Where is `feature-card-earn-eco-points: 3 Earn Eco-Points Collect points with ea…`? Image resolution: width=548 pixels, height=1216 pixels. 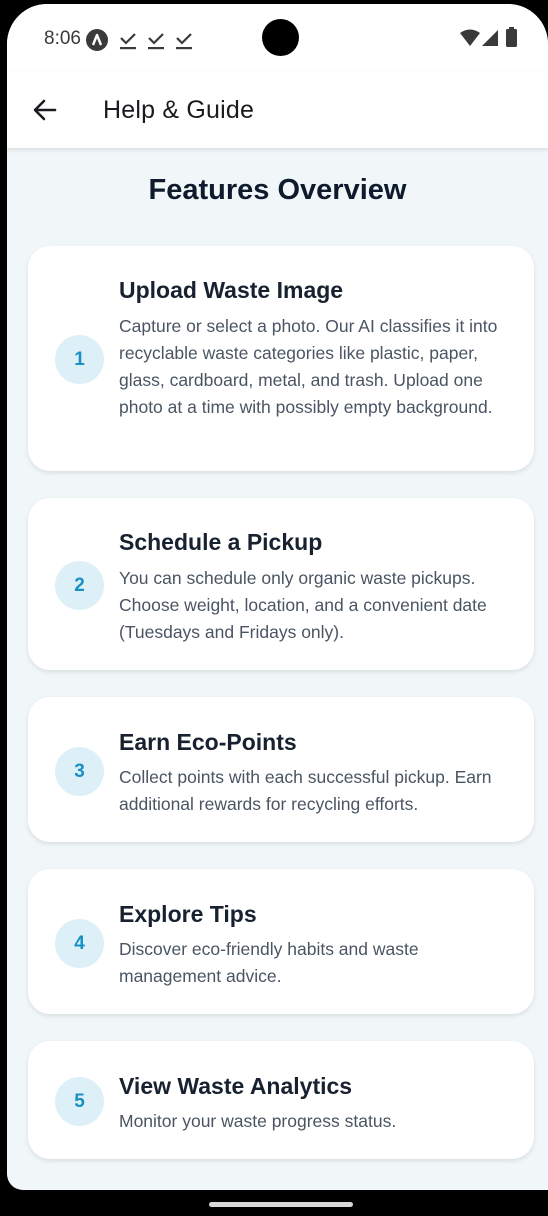 feature-card-earn-eco-points: 3 Earn Eco-Points Collect points with ea… is located at coordinates (281, 769).